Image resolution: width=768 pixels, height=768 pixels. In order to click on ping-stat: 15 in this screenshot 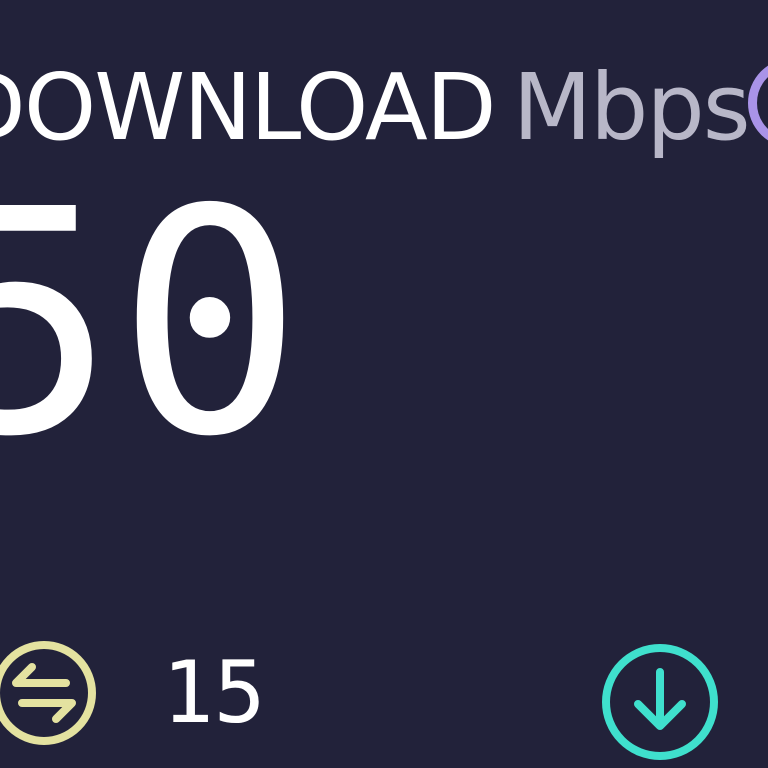, I will do `click(133, 693)`.